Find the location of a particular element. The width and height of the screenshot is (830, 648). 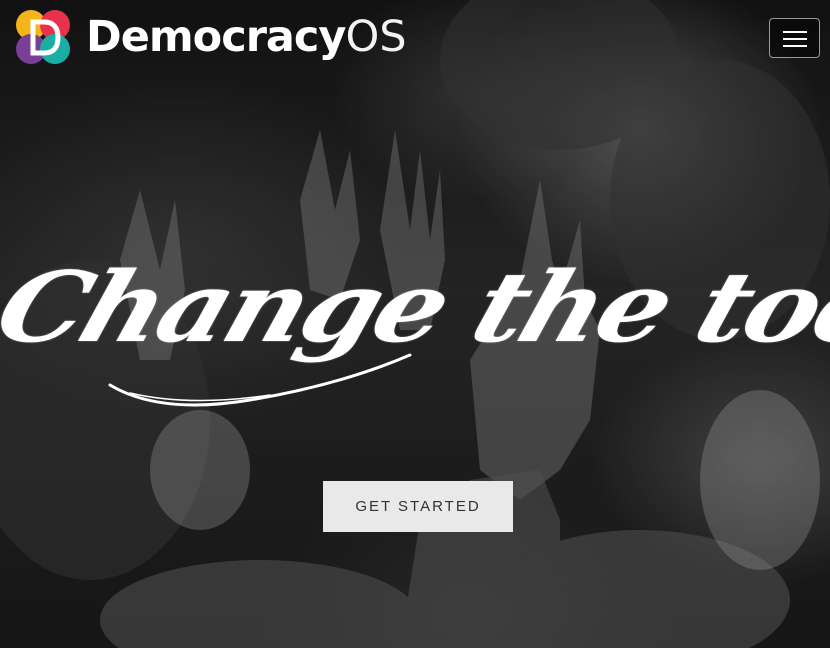

brand-name-light: OS is located at coordinates (376, 37).